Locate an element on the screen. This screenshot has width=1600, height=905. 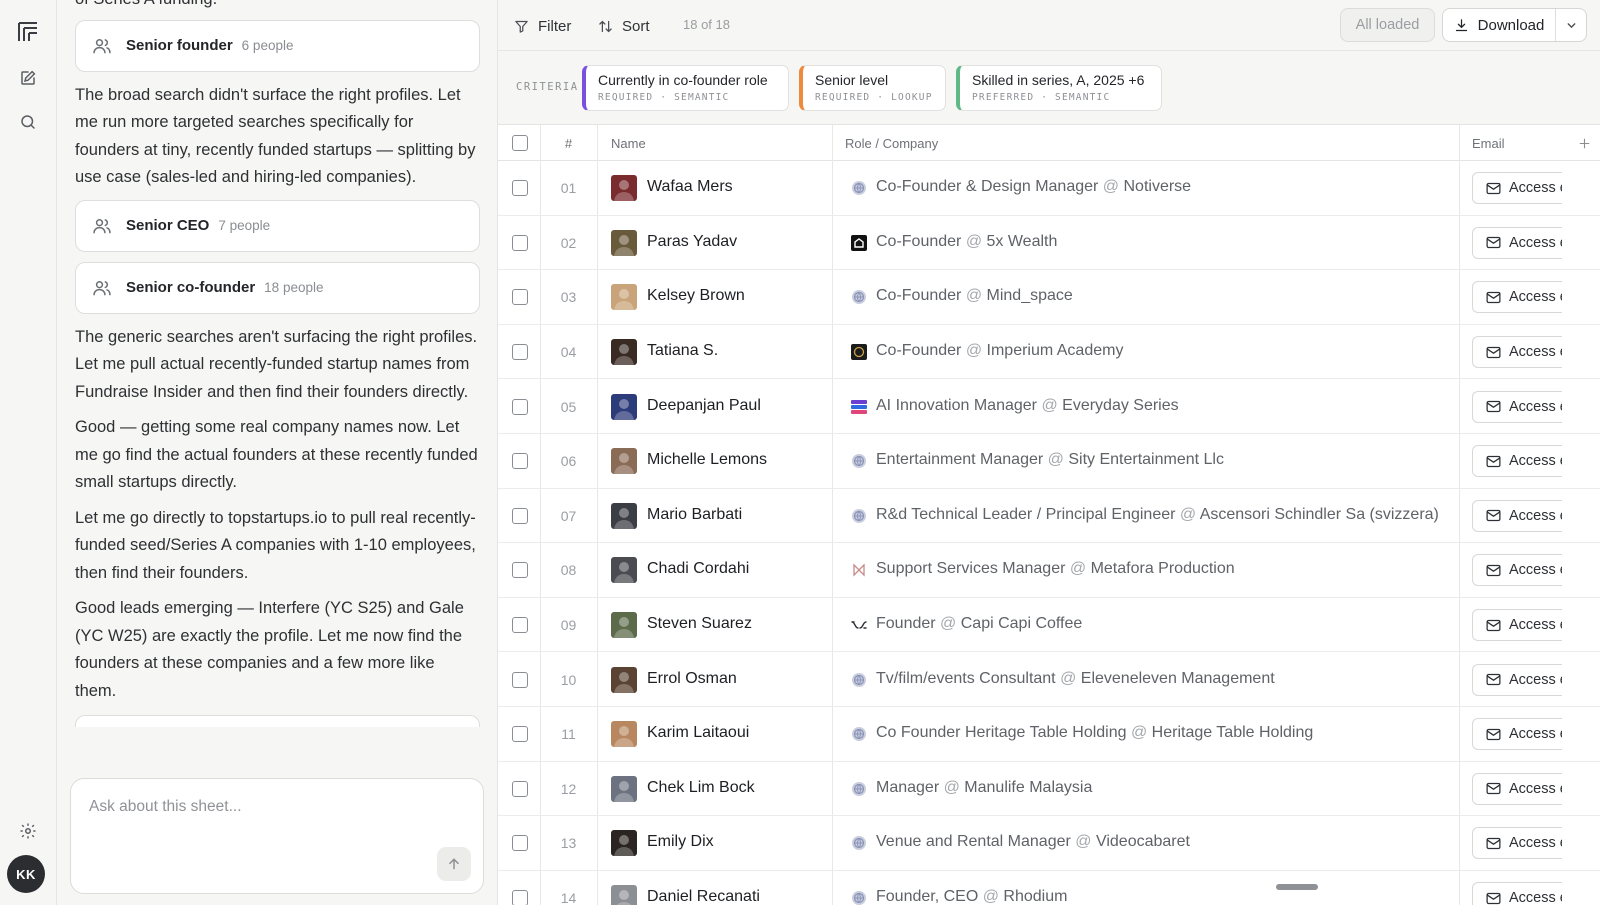
filter-button: Filter is located at coordinates (542, 26).